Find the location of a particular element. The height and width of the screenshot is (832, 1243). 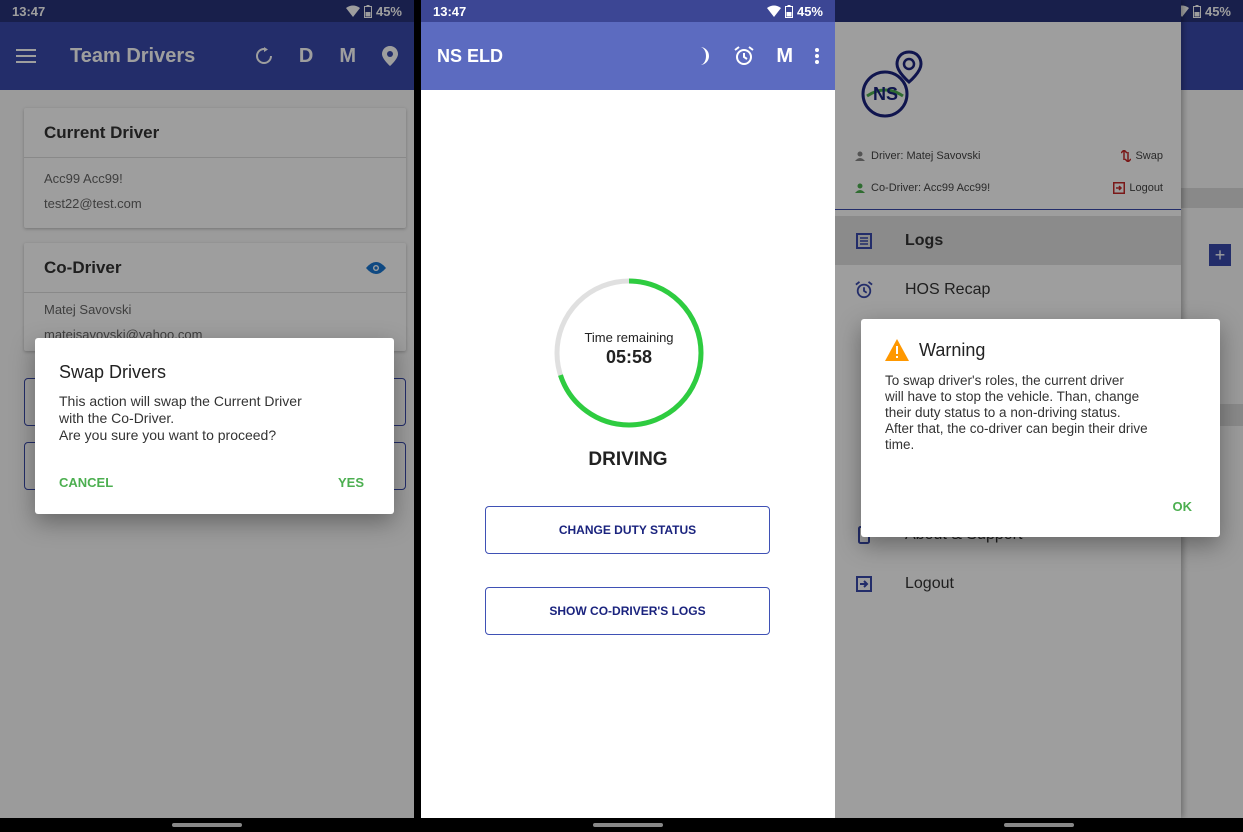

dialog-message-line: with the Co-Driver. is located at coordinates (117, 418).